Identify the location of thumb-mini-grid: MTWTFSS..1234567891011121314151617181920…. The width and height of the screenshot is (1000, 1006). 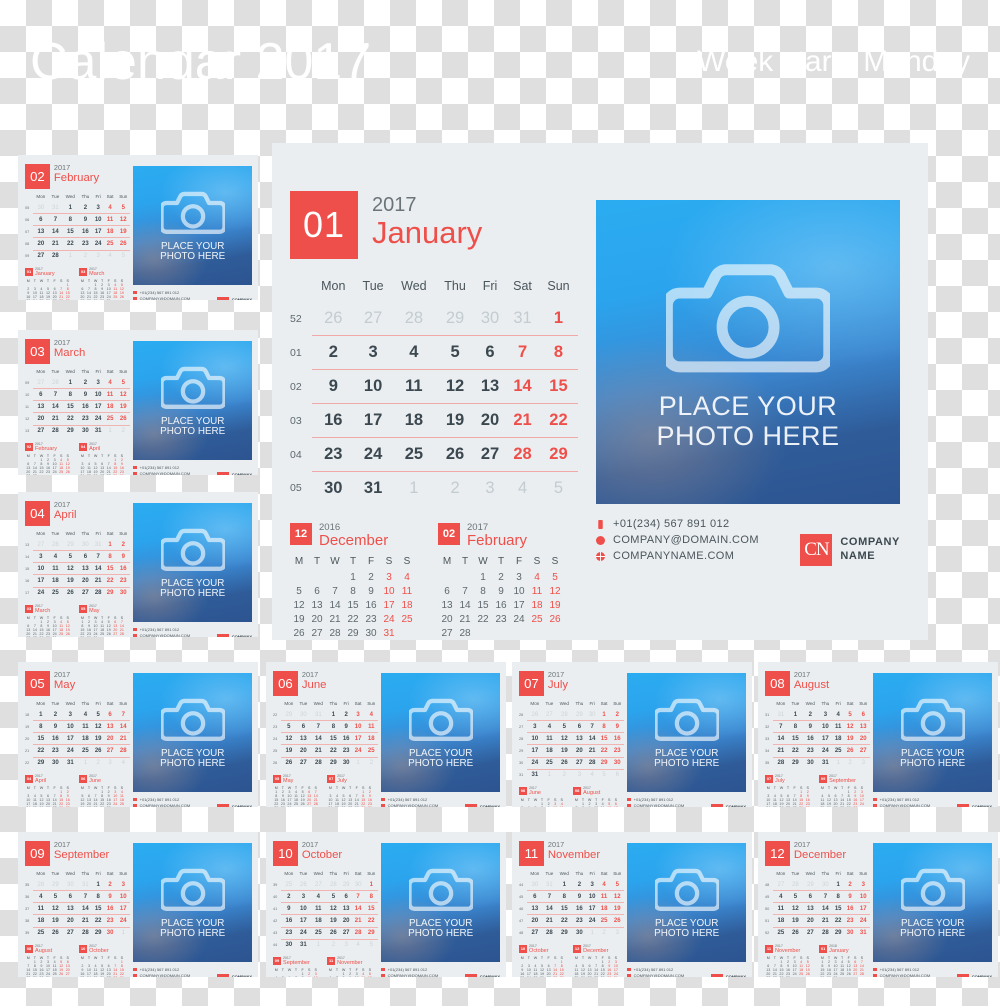
(48, 464).